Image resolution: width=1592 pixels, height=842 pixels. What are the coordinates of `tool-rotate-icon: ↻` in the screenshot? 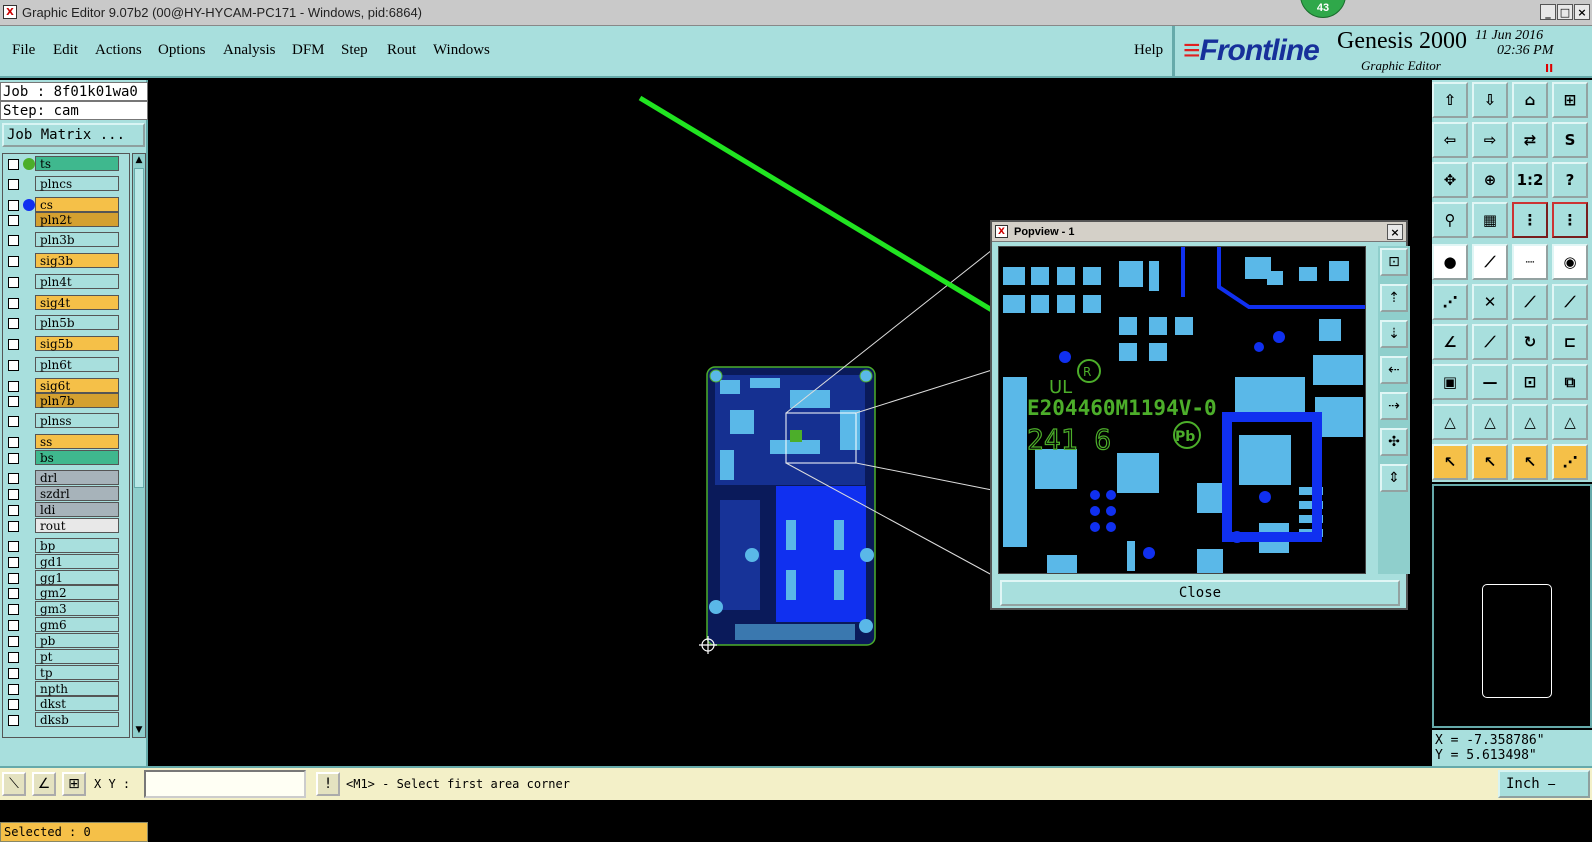 It's located at (1530, 342).